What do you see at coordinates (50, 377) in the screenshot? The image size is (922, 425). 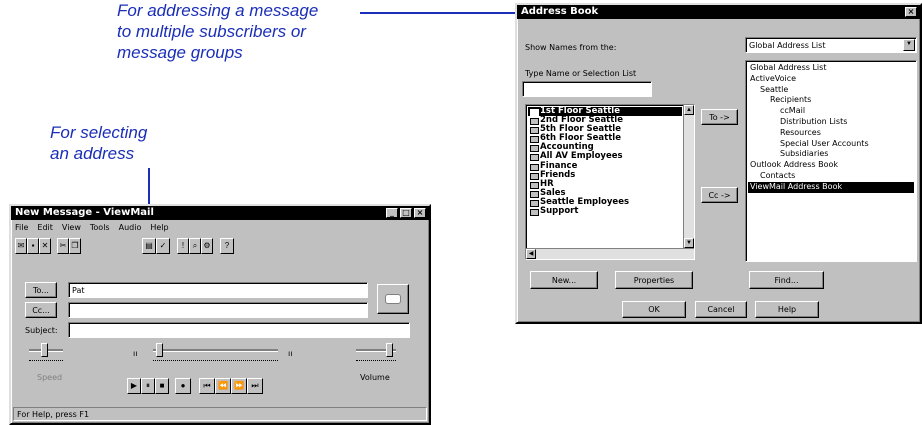 I see `speed-label: Speed` at bounding box center [50, 377].